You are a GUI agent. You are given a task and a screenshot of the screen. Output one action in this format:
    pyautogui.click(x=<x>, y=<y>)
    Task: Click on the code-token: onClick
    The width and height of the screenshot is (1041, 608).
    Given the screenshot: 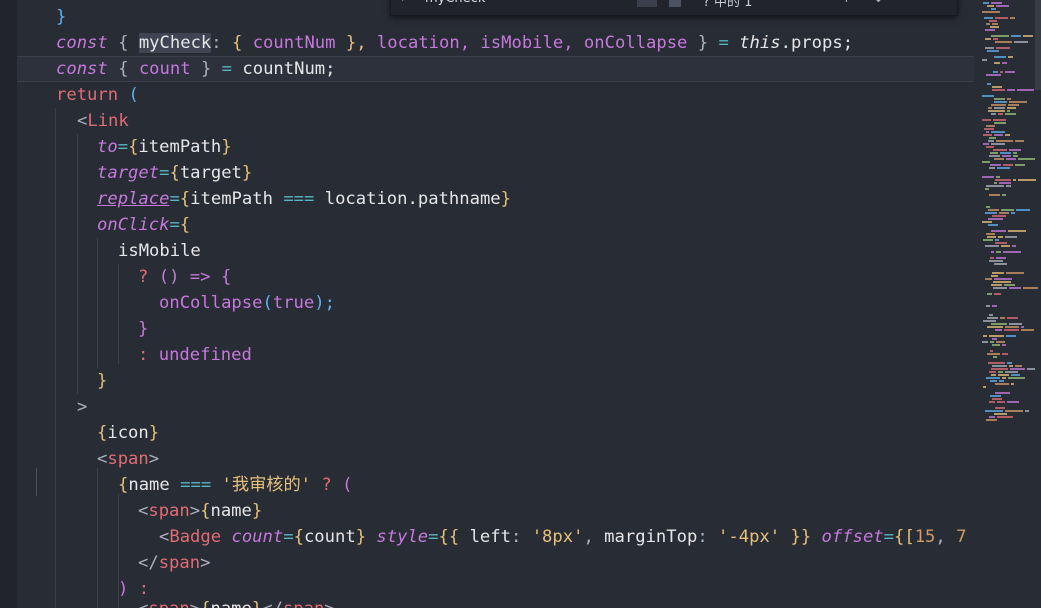 What is the action you would take?
    pyautogui.click(x=133, y=225)
    